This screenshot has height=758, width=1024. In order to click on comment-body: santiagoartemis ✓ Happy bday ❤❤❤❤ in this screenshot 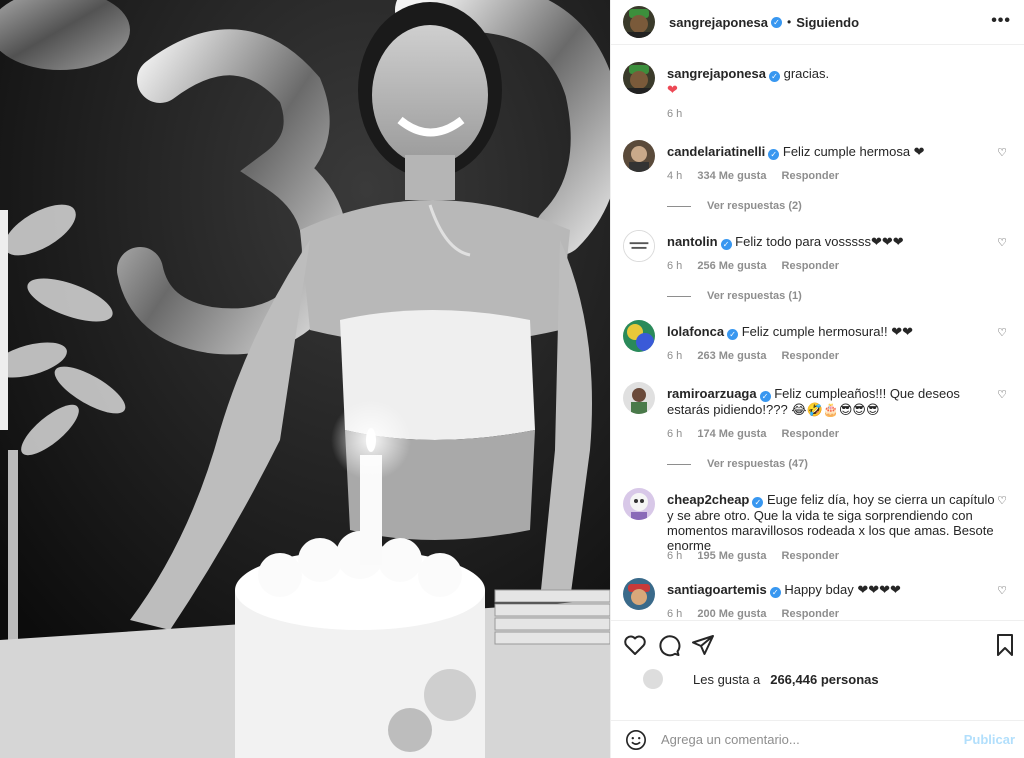, I will do `click(832, 590)`.